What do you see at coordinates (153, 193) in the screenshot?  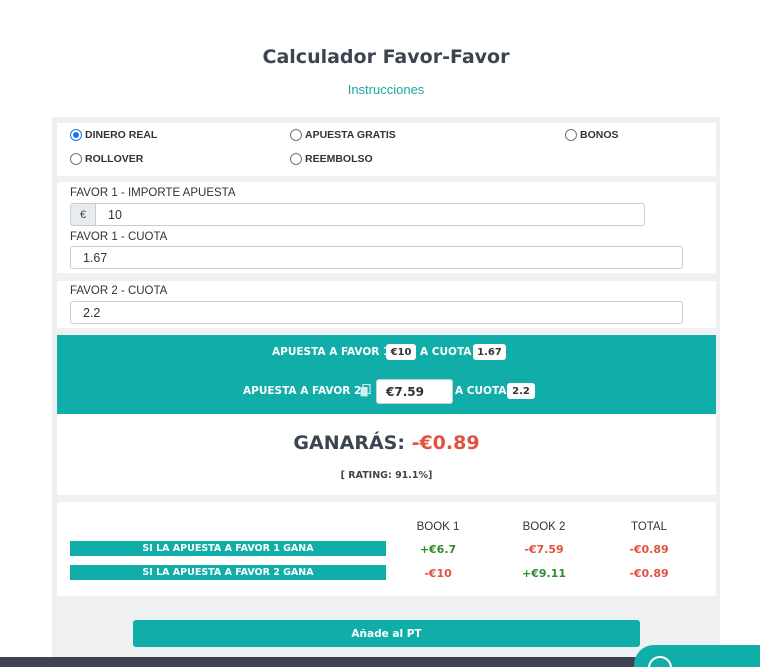 I see `favor1-importe-label: FAVOR 1 - IMPORTE APUESTA` at bounding box center [153, 193].